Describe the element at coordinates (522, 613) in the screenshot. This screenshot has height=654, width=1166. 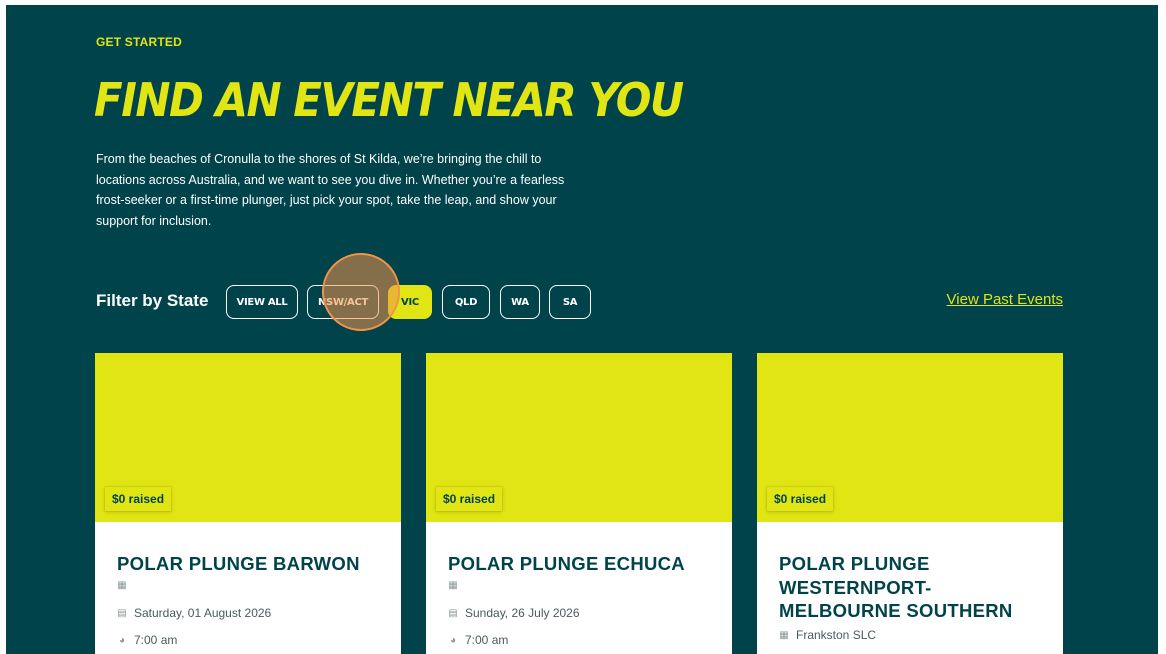
I see `event-date-text: Sunday, 26 July 2026` at that location.